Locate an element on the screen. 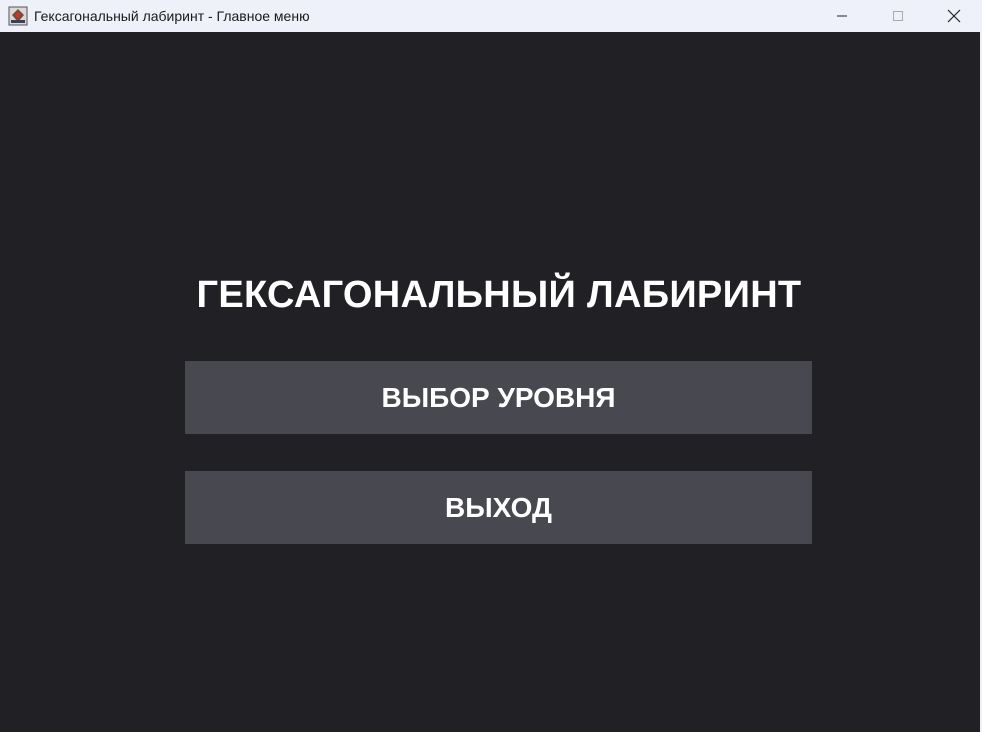 This screenshot has height=732, width=982. close-icon is located at coordinates (954, 16).